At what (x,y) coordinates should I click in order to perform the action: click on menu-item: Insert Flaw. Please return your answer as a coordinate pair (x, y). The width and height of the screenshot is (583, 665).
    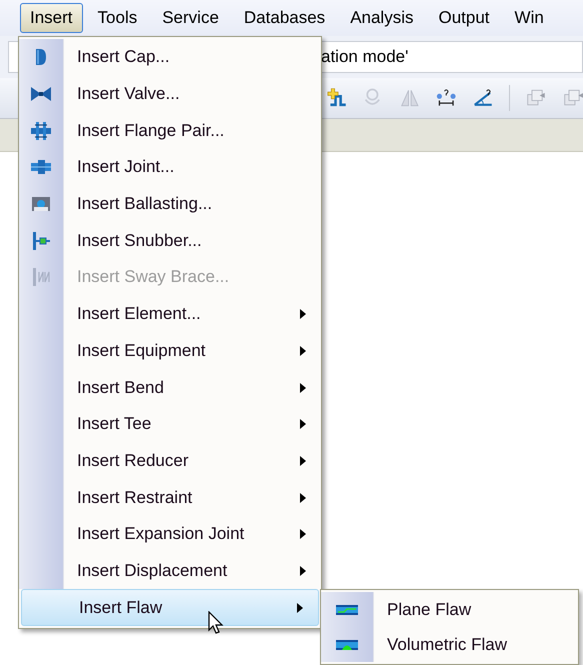
    Looking at the image, I should click on (170, 607).